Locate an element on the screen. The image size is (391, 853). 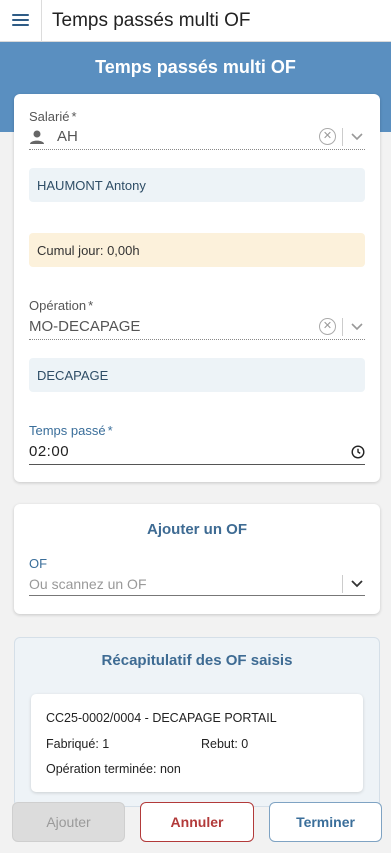
clock-icon is located at coordinates (358, 451).